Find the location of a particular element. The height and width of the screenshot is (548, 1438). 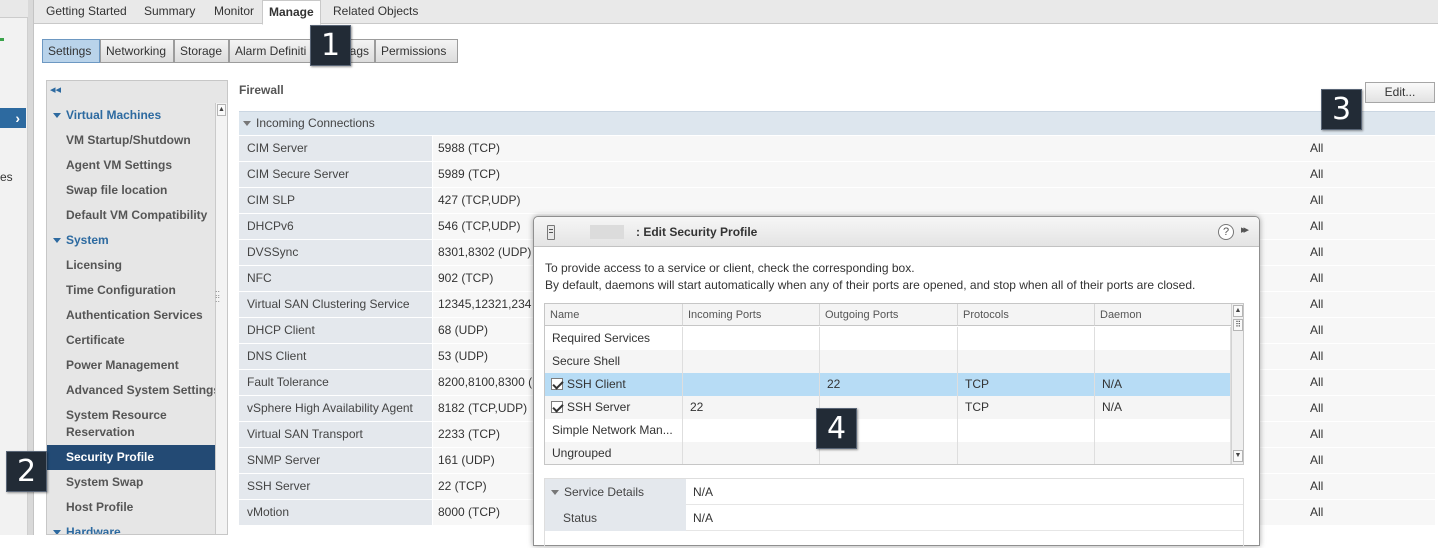

service-row: Ungrouped is located at coordinates (888, 453).